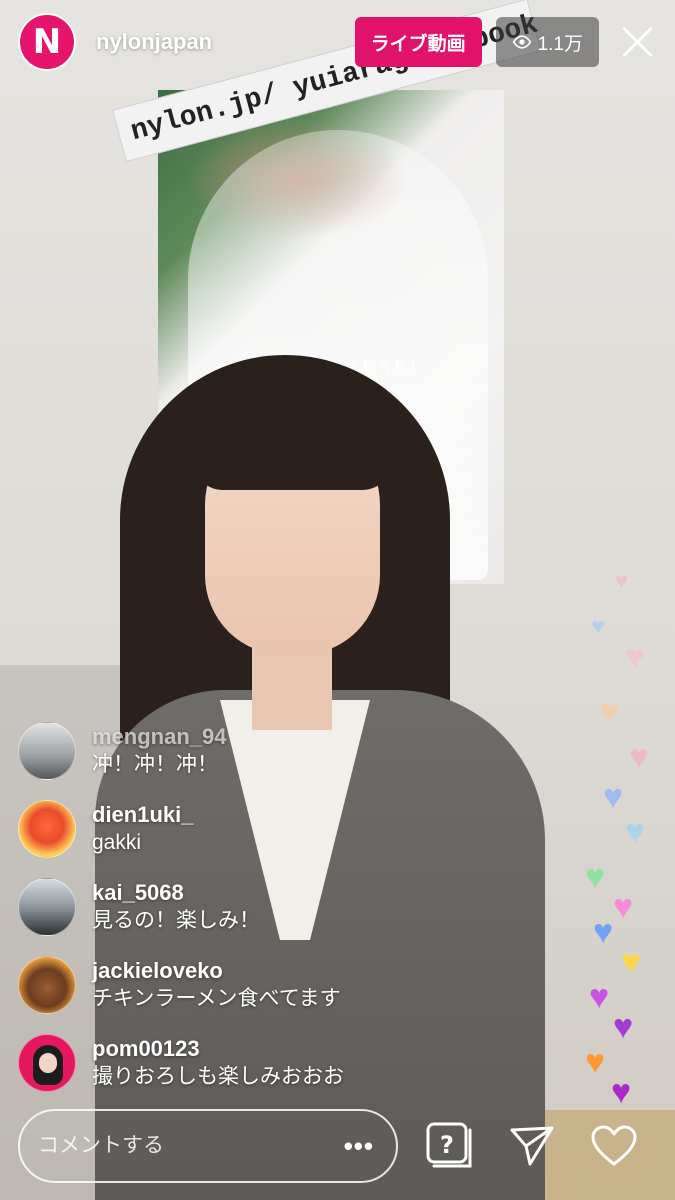 The image size is (675, 1200). I want to click on comment-input-box: •••, so click(208, 1146).